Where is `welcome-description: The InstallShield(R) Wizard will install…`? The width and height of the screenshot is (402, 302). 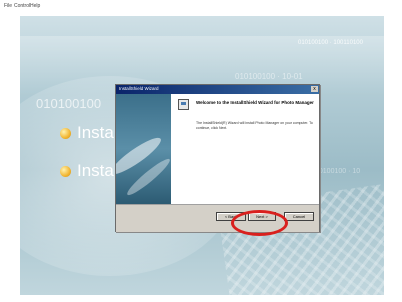 welcome-description: The InstallShield(R) Wizard will install… is located at coordinates (254, 125).